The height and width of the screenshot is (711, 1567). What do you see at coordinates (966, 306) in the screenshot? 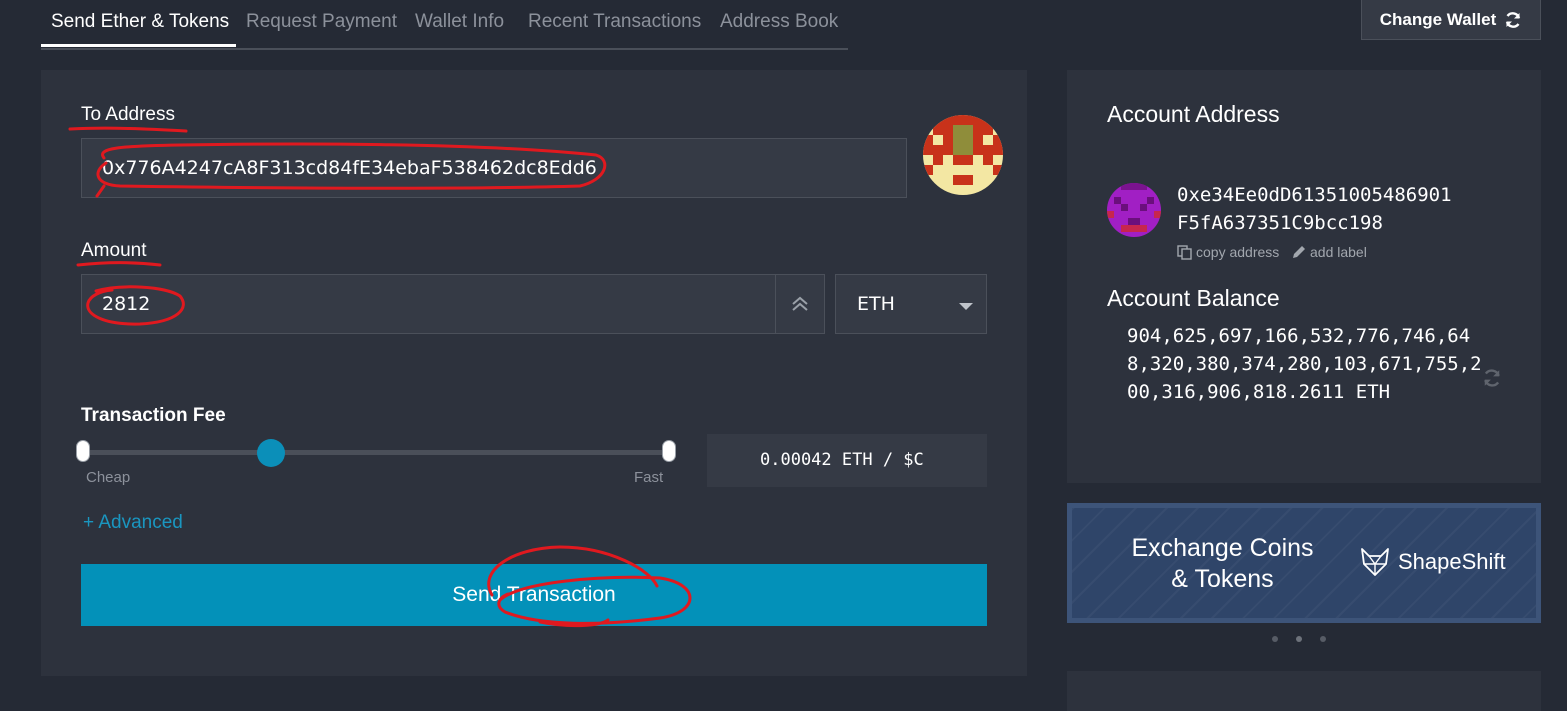
I see `chevron-down-icon` at bounding box center [966, 306].